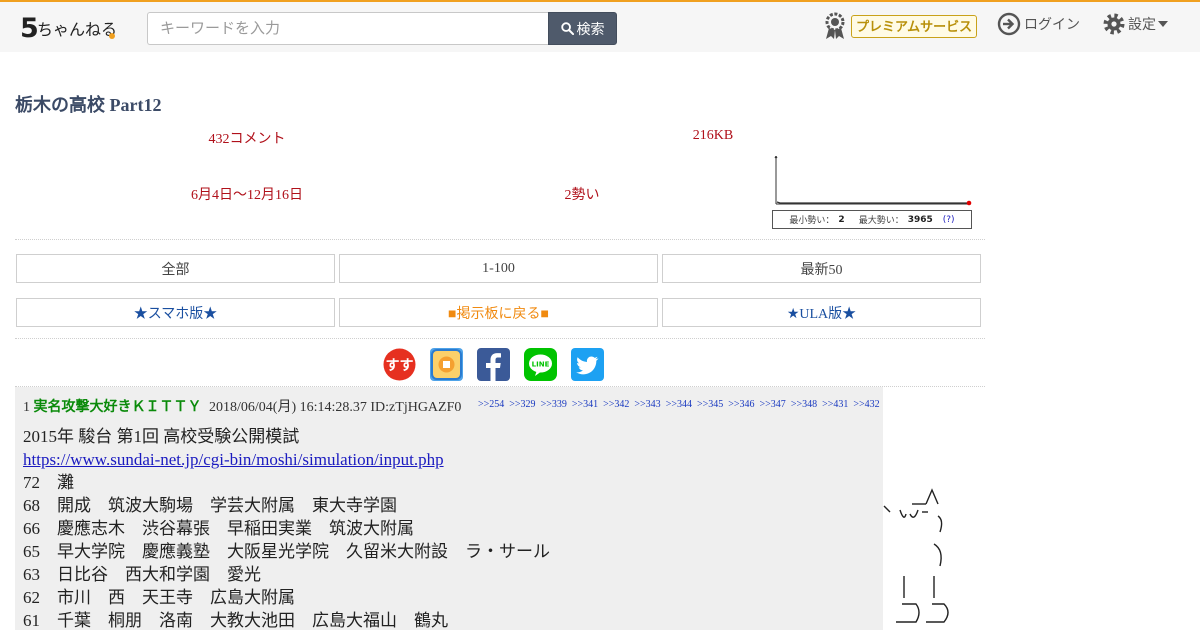 This screenshot has height=630, width=1200. Describe the element at coordinates (616, 404) in the screenshot. I see `reply-link: >>342` at that location.